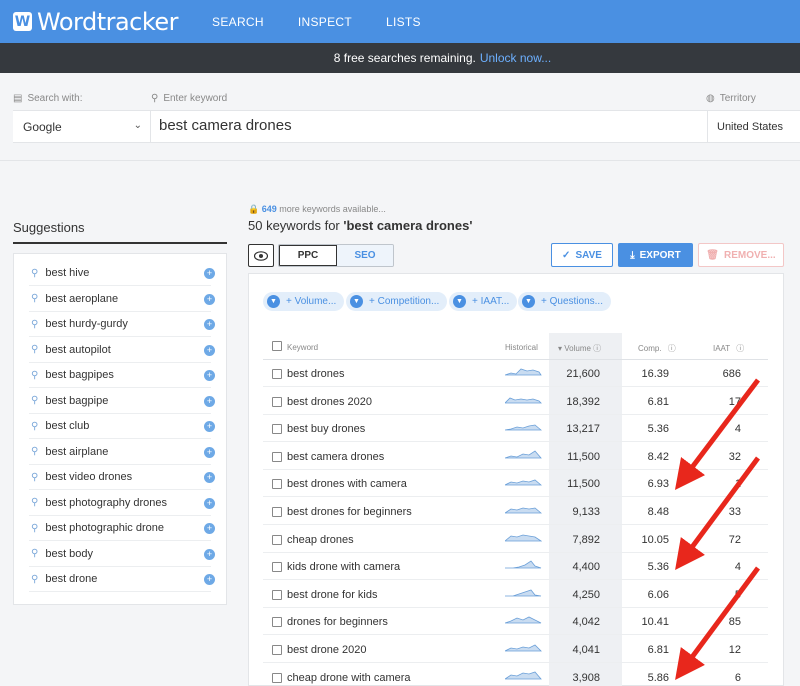  Describe the element at coordinates (586, 594) in the screenshot. I see `volume-cell: 4,250` at that location.